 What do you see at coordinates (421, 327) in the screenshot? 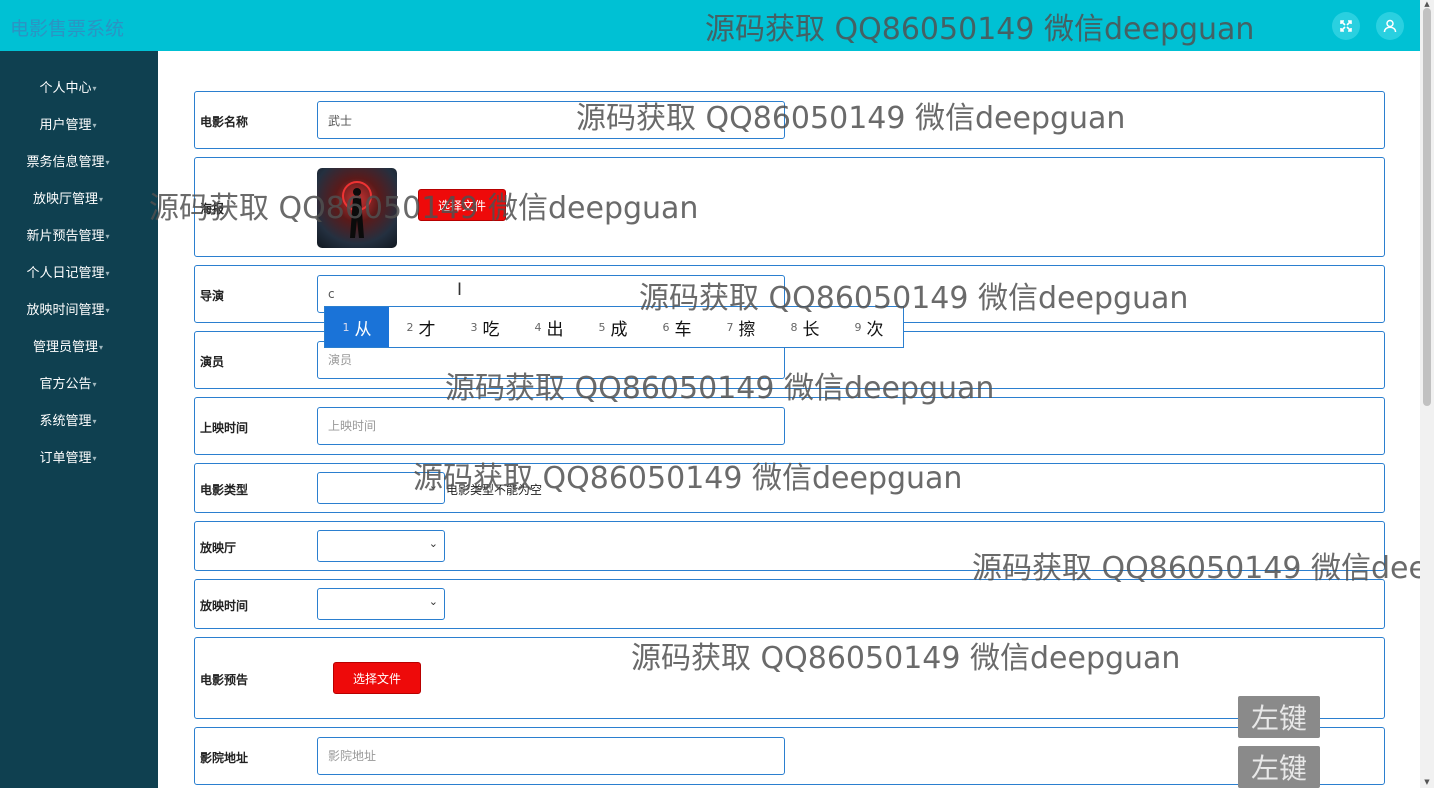
I see `ime-candidate: 2才` at bounding box center [421, 327].